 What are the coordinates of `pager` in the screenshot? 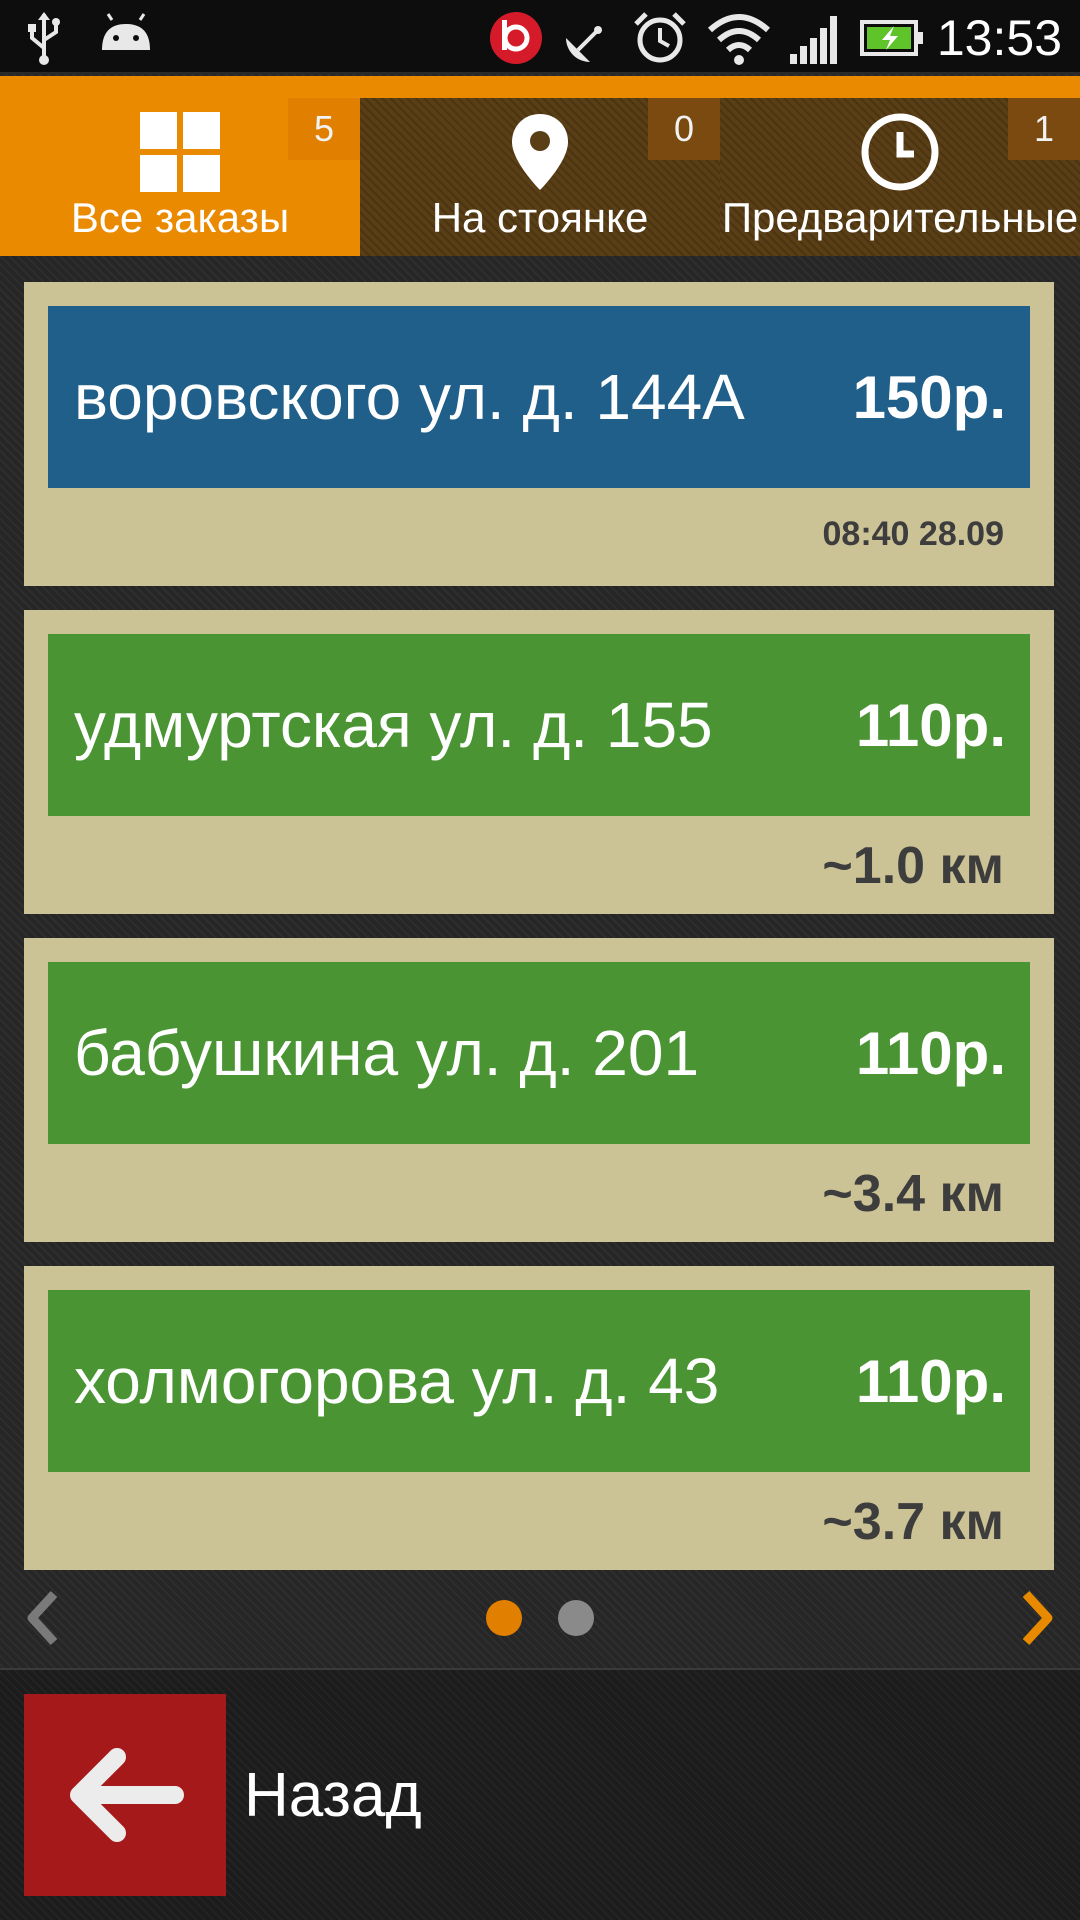 It's located at (540, 1618).